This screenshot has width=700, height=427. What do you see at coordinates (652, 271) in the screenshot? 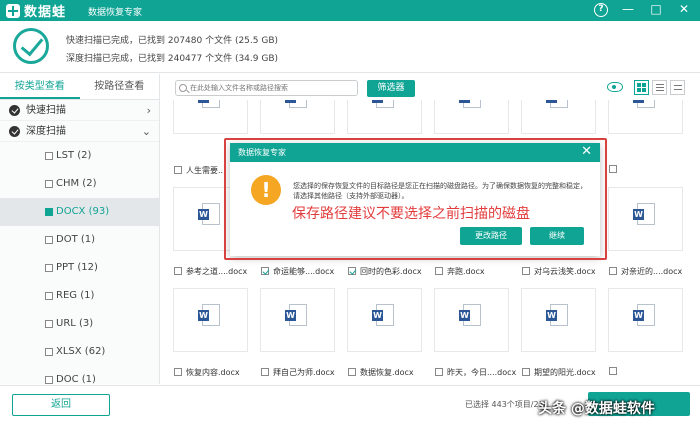
I see `file-label: 对亲近的....docx` at bounding box center [652, 271].